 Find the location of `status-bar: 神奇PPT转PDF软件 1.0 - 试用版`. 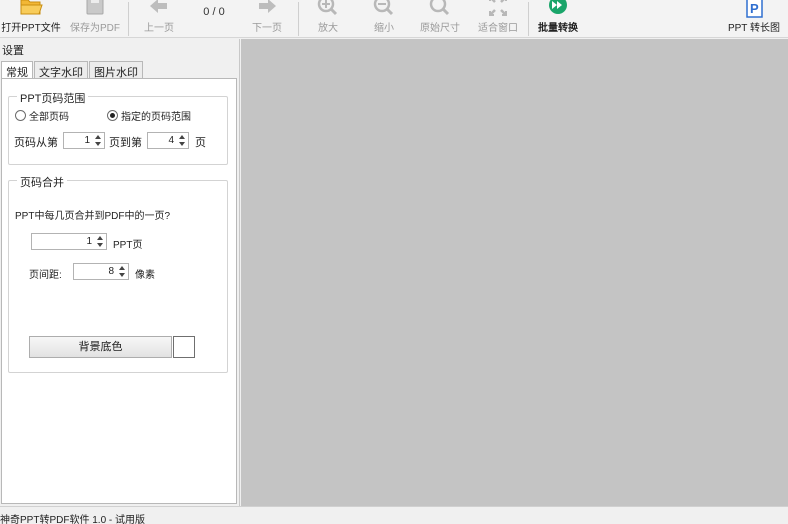

status-bar: 神奇PPT转PDF软件 1.0 - 试用版 is located at coordinates (394, 515).